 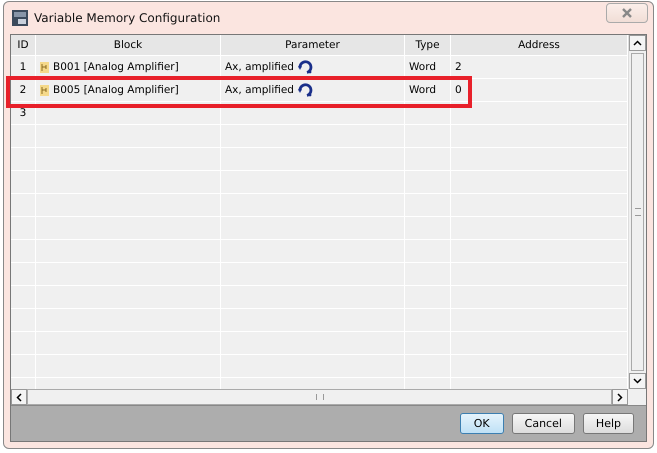 What do you see at coordinates (116, 67) in the screenshot?
I see `block-name: B001 [Analog Amplifier]` at bounding box center [116, 67].